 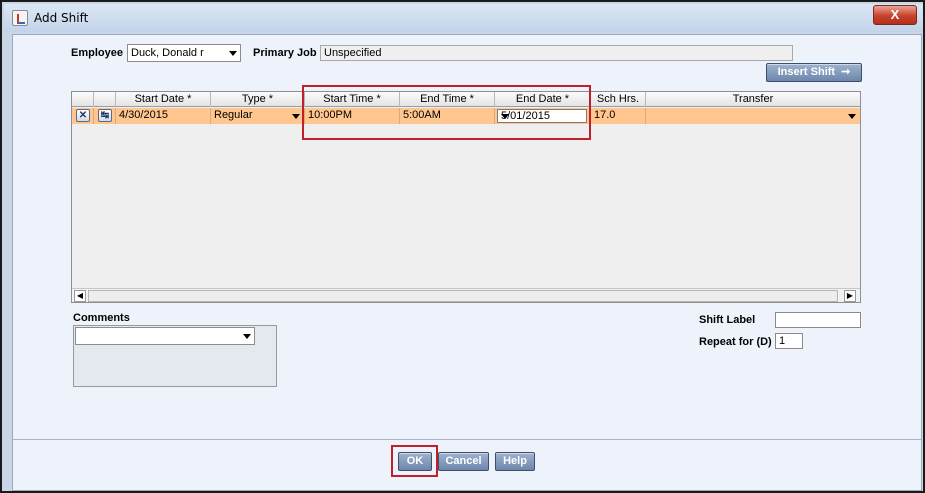 I want to click on primary-job-label: Primary Job, so click(x=285, y=53).